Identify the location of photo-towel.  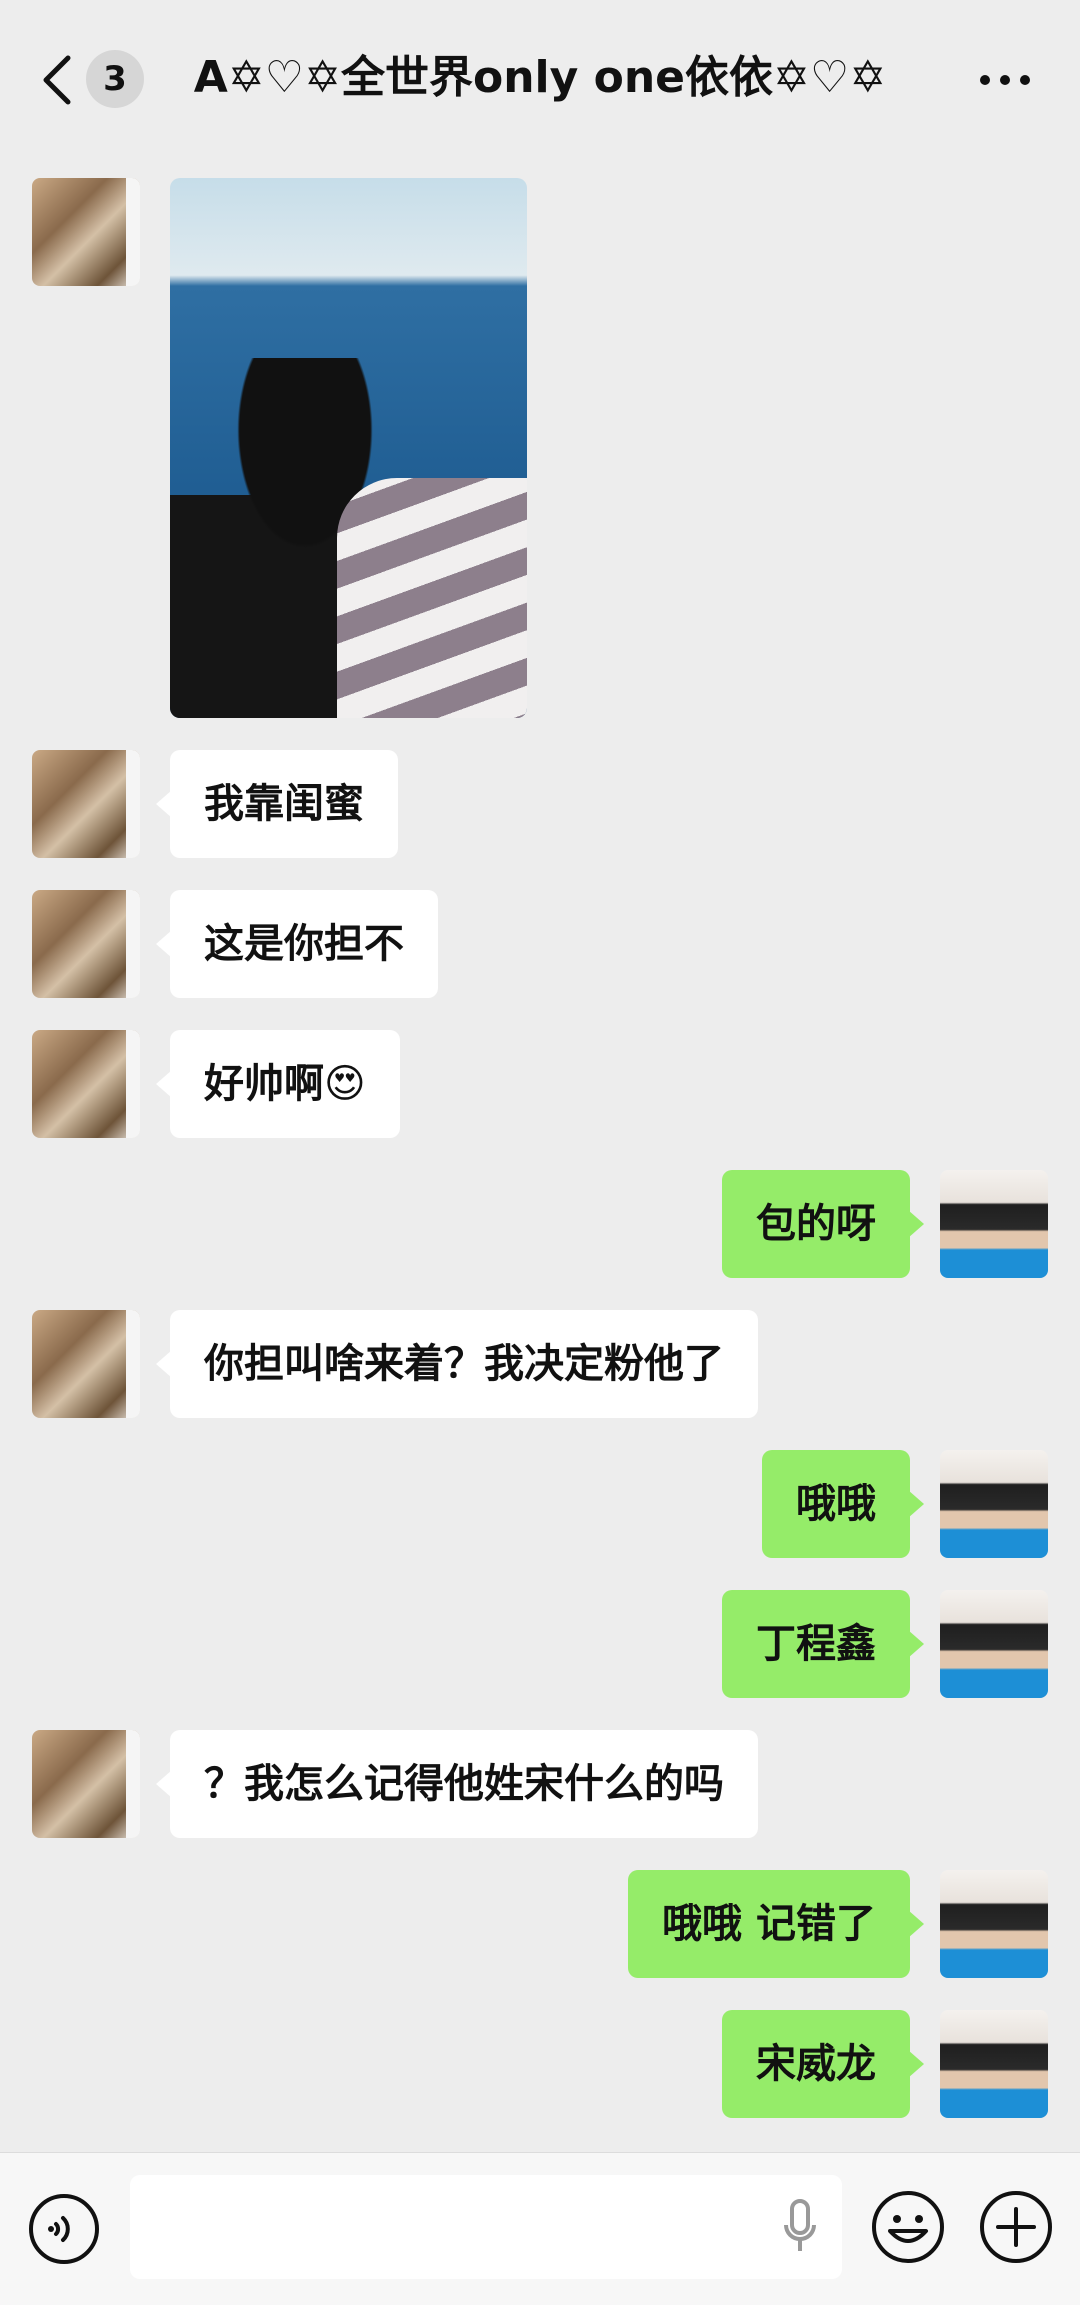
(432, 598).